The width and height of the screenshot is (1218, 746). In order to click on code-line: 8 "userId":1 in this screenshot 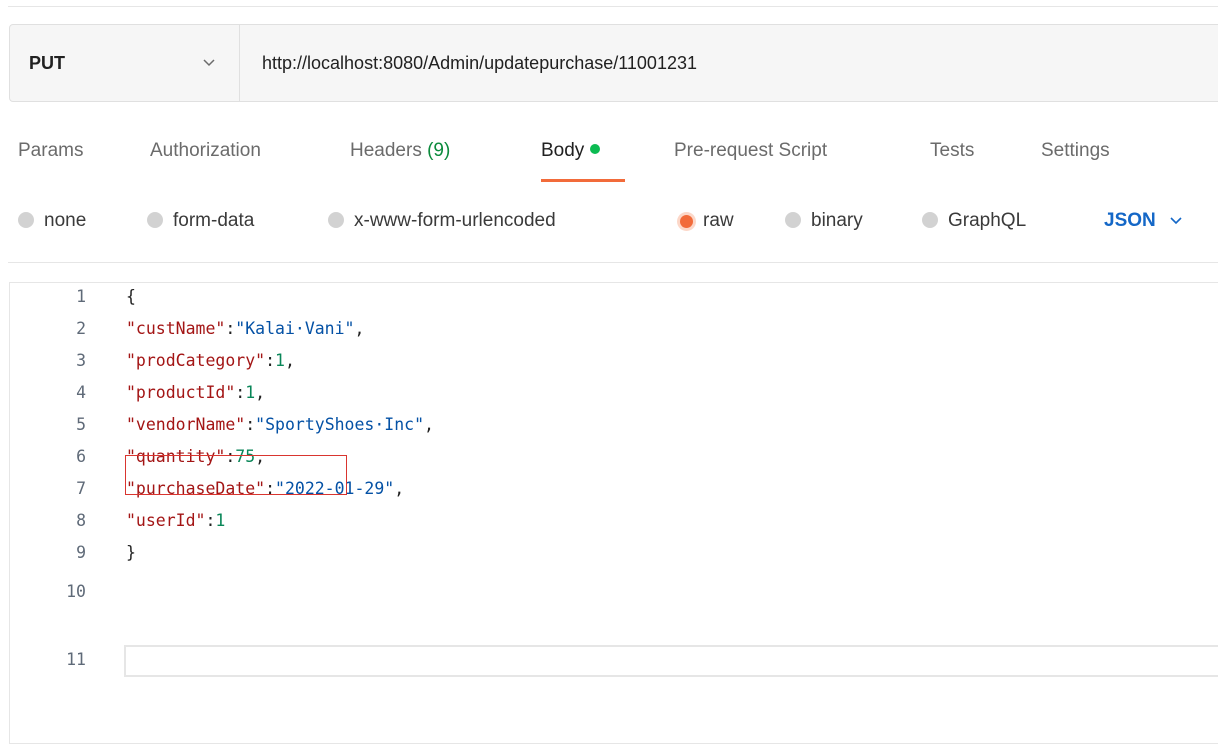, I will do `click(610, 523)`.